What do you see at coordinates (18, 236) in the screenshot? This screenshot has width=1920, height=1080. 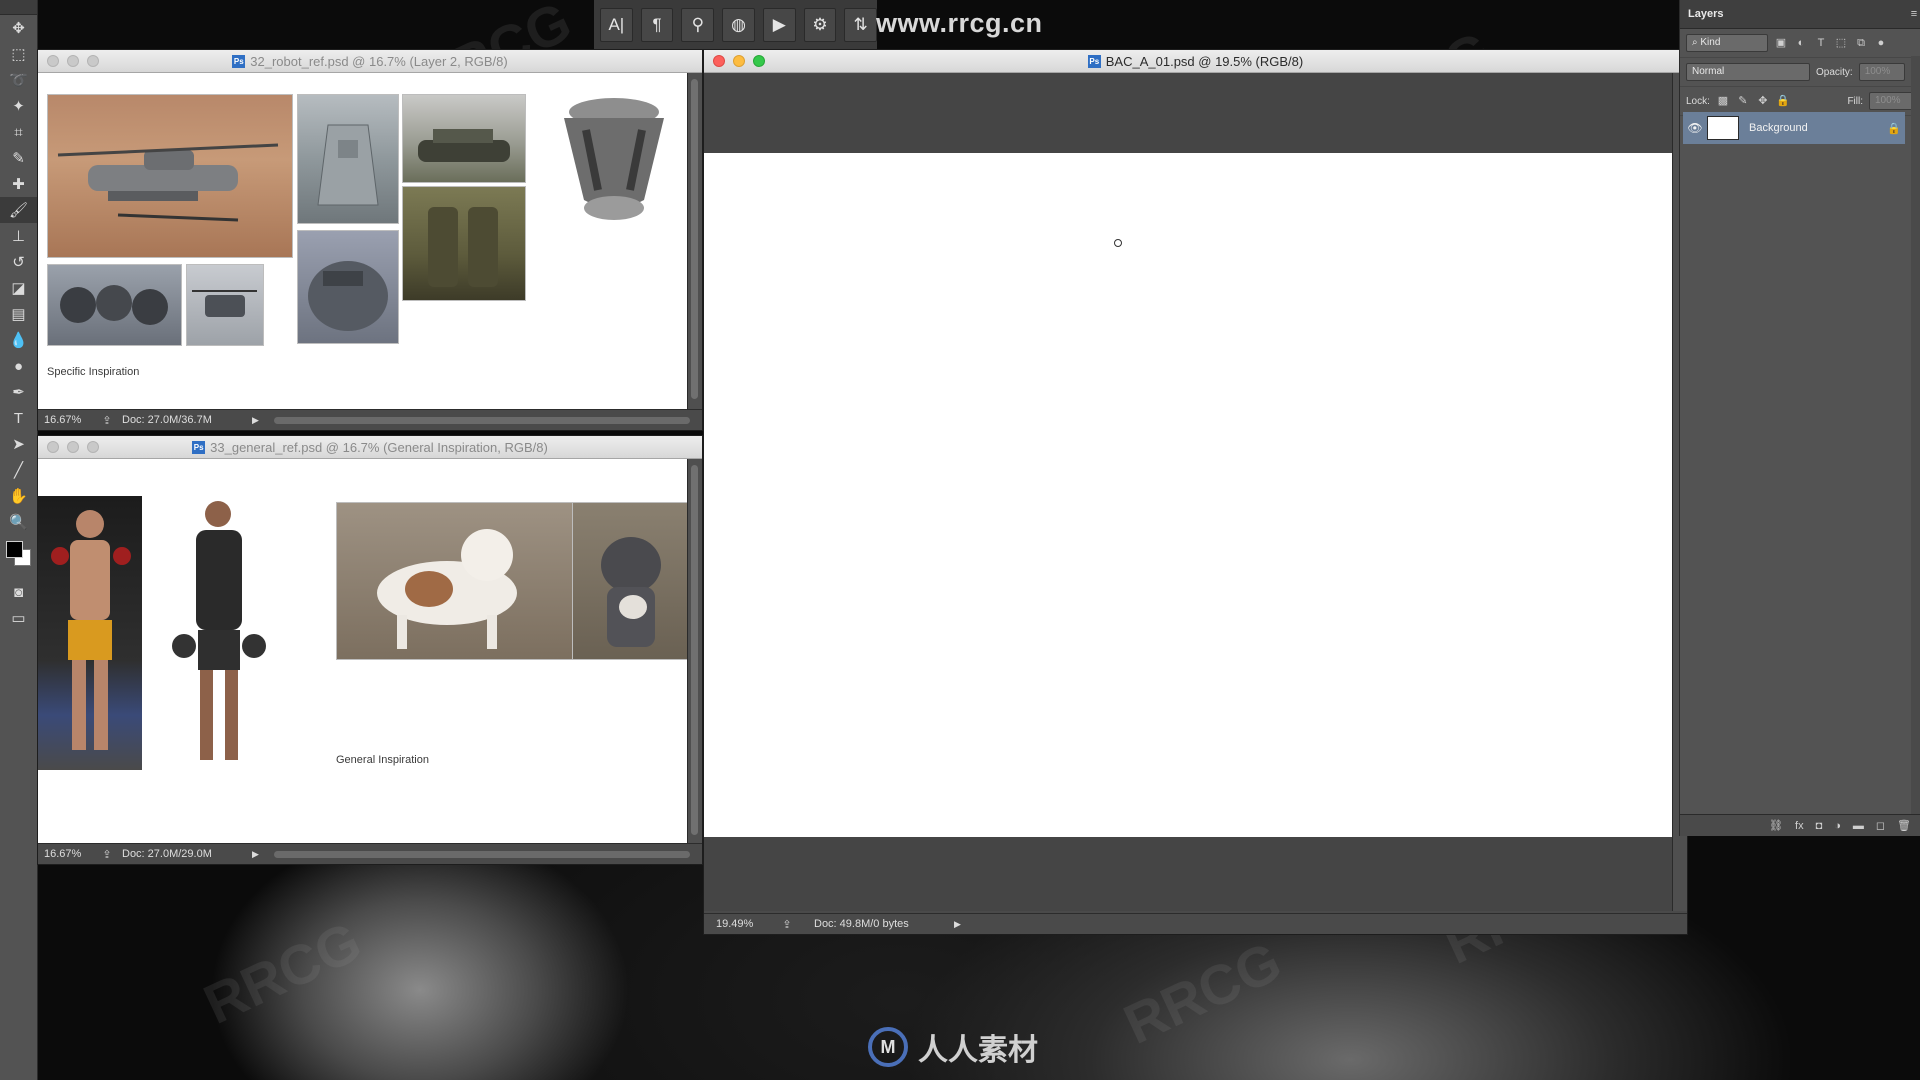 I see `clone-stamp-tool-icon: ⊥` at bounding box center [18, 236].